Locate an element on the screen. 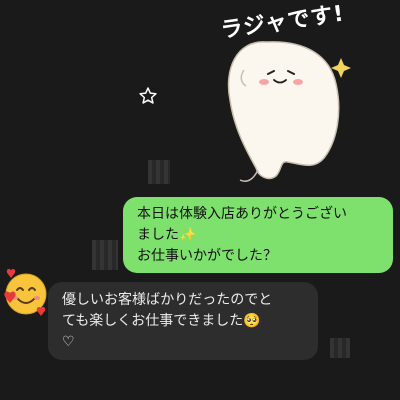 This screenshot has height=400, width=400. outgoing-message-bubble: 本日は体験入店ありがとうござい ました✨ お仕事いかがでした？ is located at coordinates (258, 235).